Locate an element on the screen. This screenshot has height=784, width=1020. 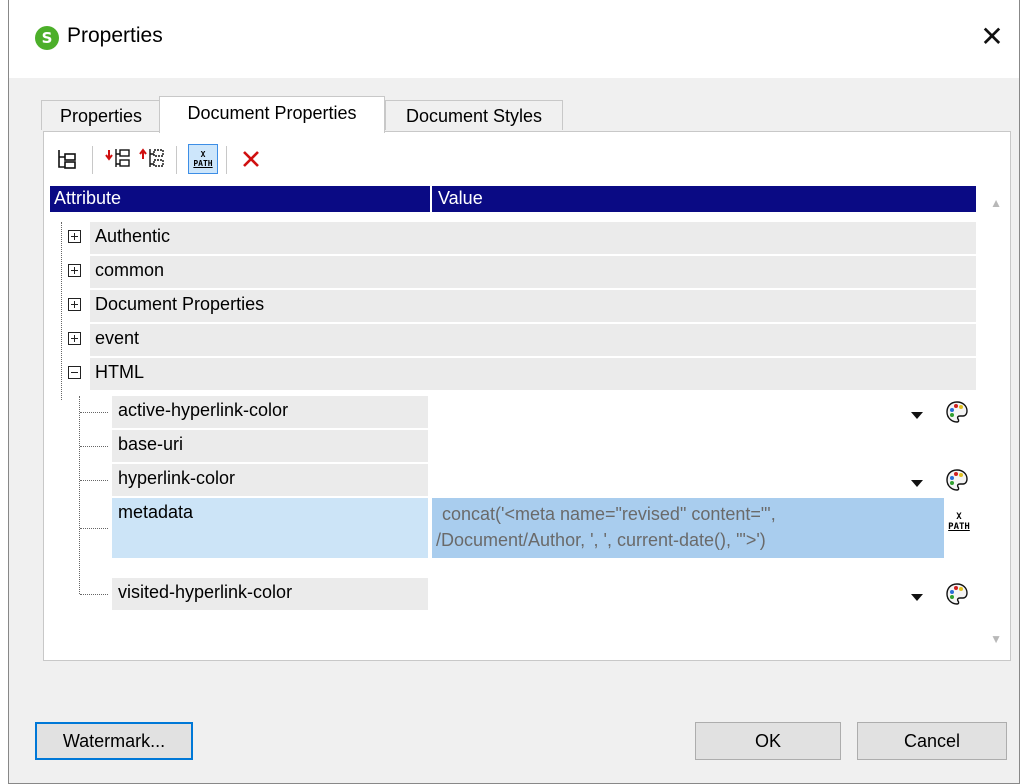
xpath-button: X PATH is located at coordinates (203, 159).